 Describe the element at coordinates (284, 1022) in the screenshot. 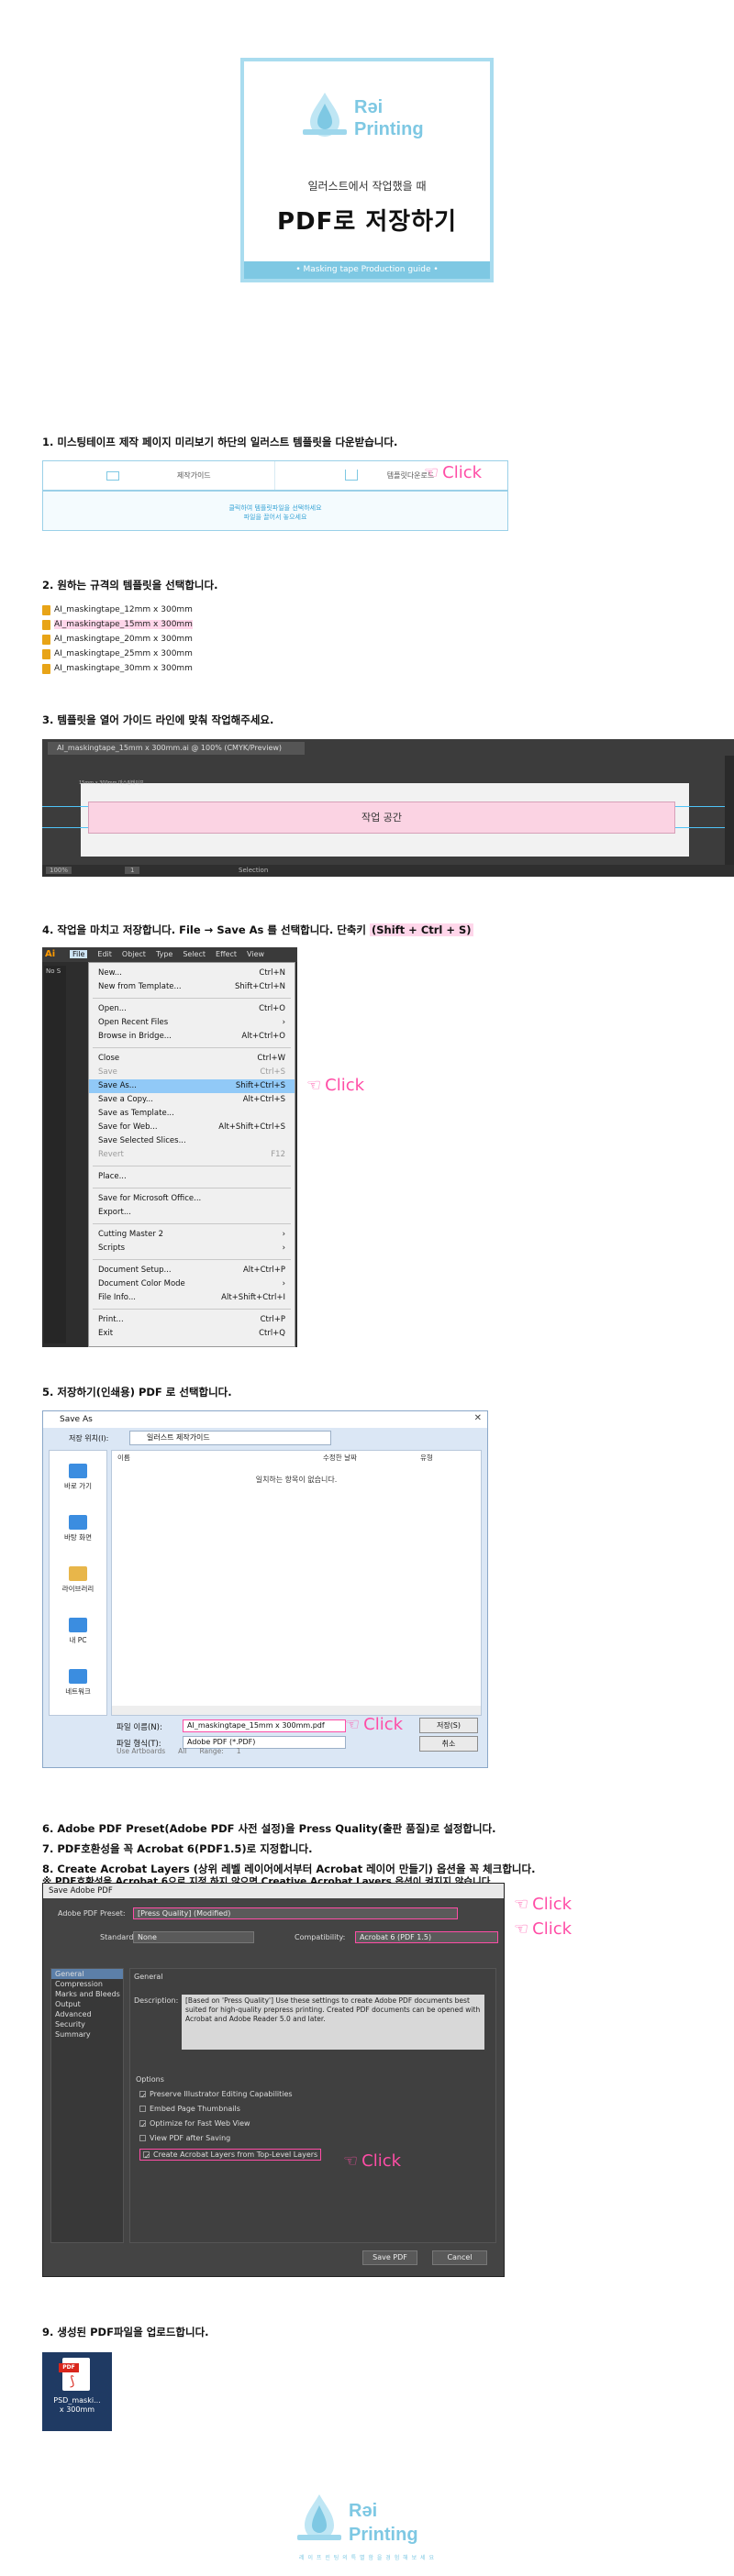

I see `menu-item-shortcut: ›` at that location.